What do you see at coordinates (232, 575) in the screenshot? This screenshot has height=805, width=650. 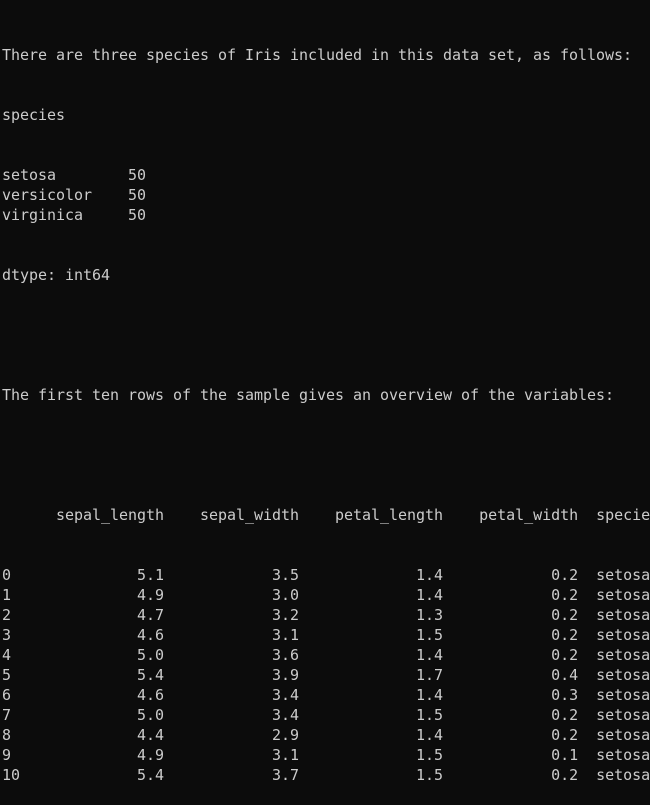 I see `table-cell: 3.5` at bounding box center [232, 575].